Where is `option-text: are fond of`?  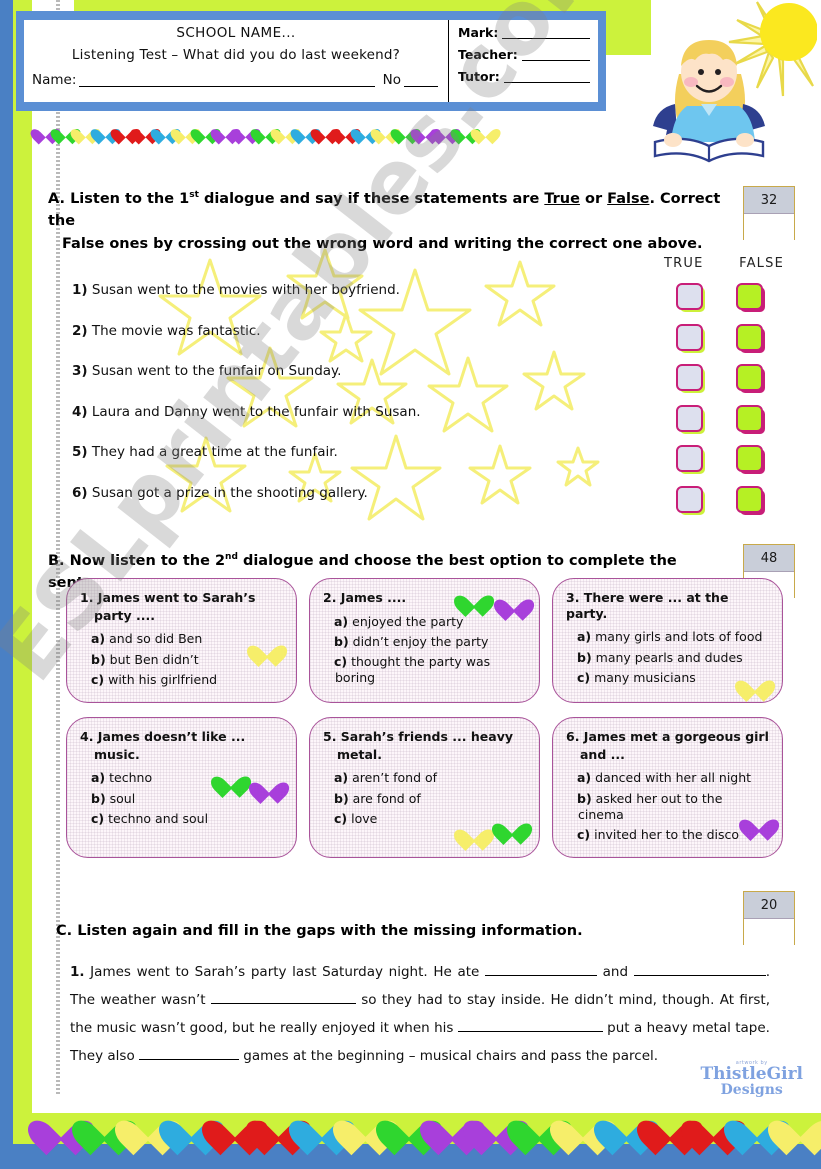
option-text: are fond of is located at coordinates (384, 798).